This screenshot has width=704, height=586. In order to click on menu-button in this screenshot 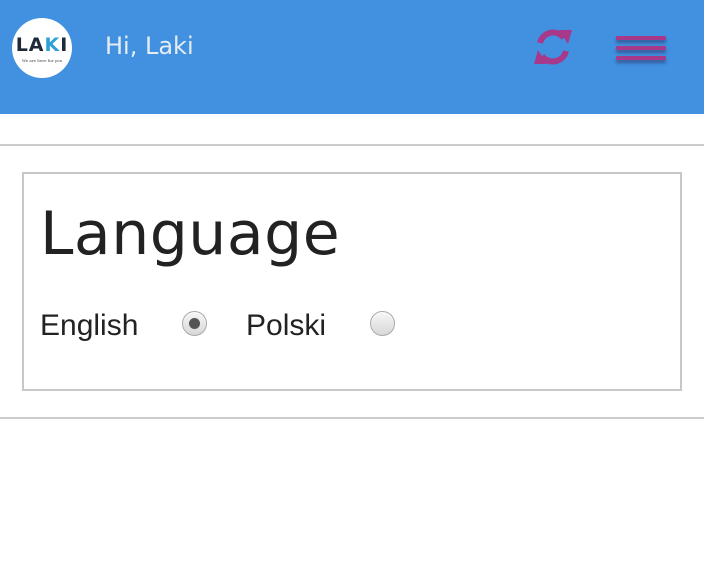, I will do `click(641, 48)`.